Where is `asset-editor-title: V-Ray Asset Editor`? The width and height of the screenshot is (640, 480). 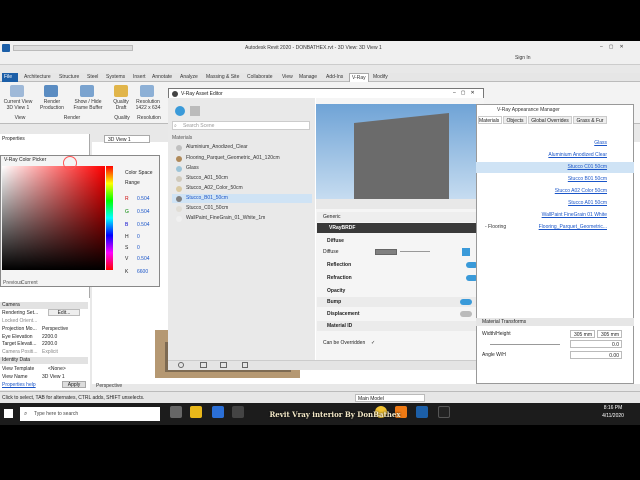 asset-editor-title: V-Ray Asset Editor is located at coordinates (202, 94).